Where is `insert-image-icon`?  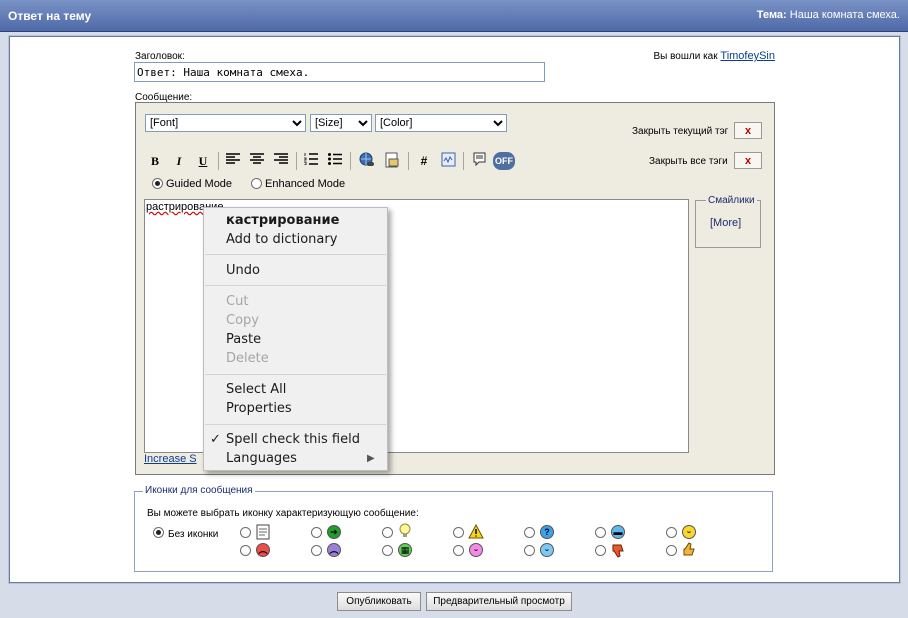 insert-image-icon is located at coordinates (392, 161).